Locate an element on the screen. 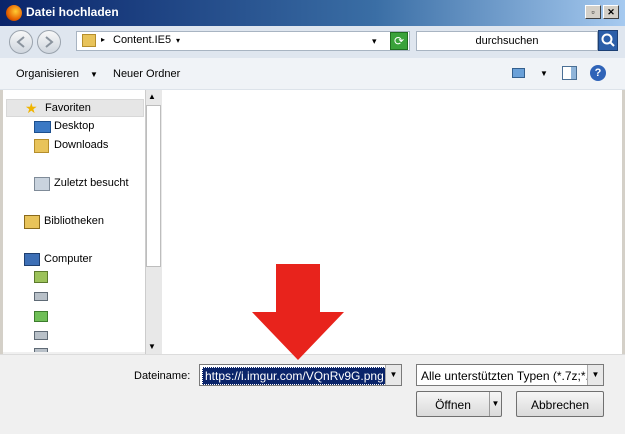 Image resolution: width=625 pixels, height=434 pixels. help-icon: ? is located at coordinates (598, 73).